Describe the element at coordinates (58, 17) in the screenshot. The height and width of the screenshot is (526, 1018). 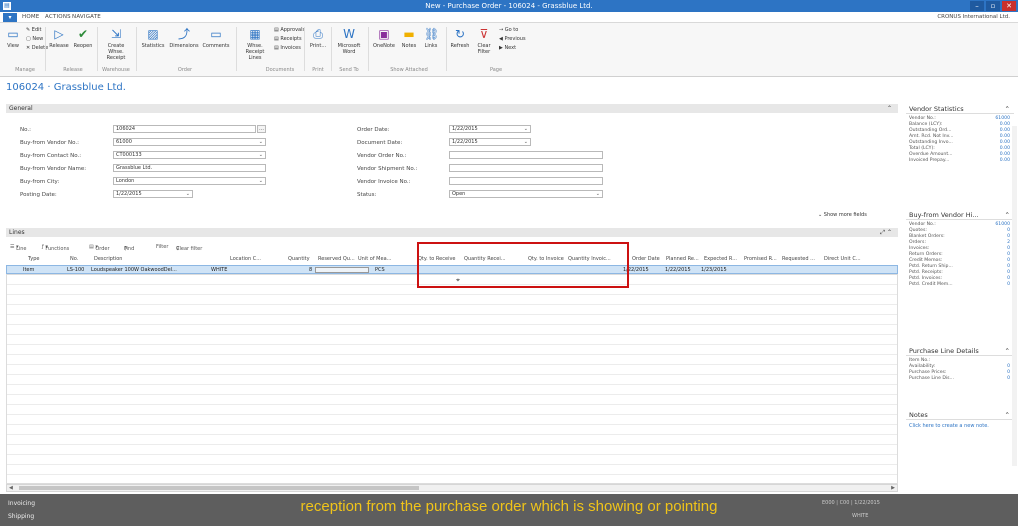
I see `tab-actions: ACTIONS` at that location.